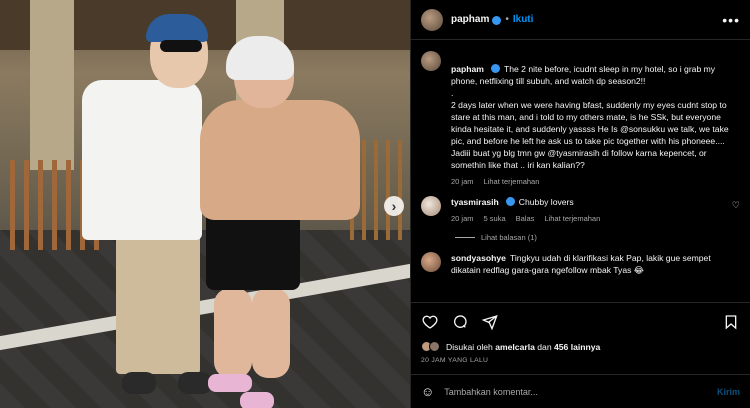 This screenshot has height=408, width=750. Describe the element at coordinates (525, 218) in the screenshot. I see `reply-button: Balas` at that location.